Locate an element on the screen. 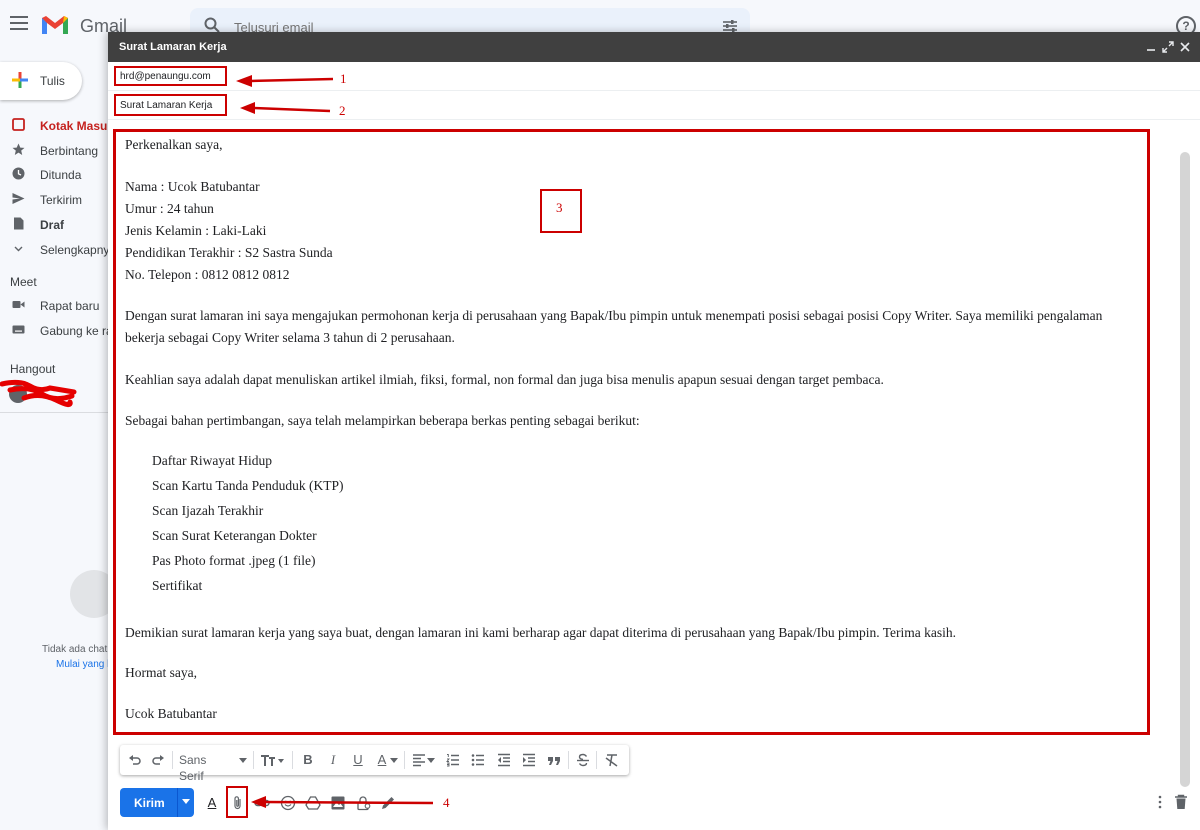 This screenshot has height=830, width=1200. body-line: Hormat saya, is located at coordinates (161, 672).